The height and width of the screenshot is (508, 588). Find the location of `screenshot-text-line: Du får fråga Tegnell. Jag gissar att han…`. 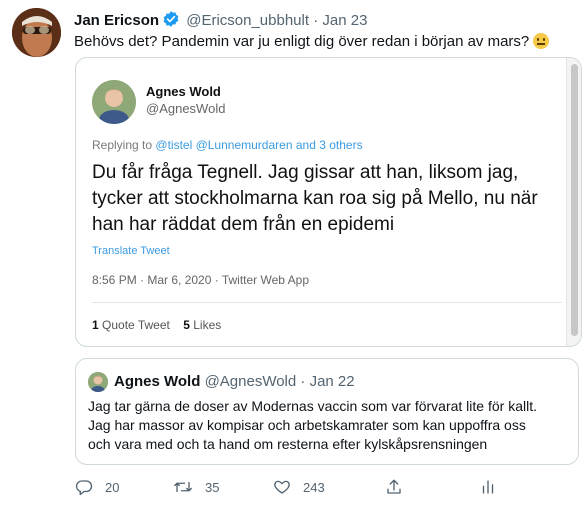

screenshot-text-line: Du får fråga Tegnell. Jag gissar att han… is located at coordinates (305, 172).